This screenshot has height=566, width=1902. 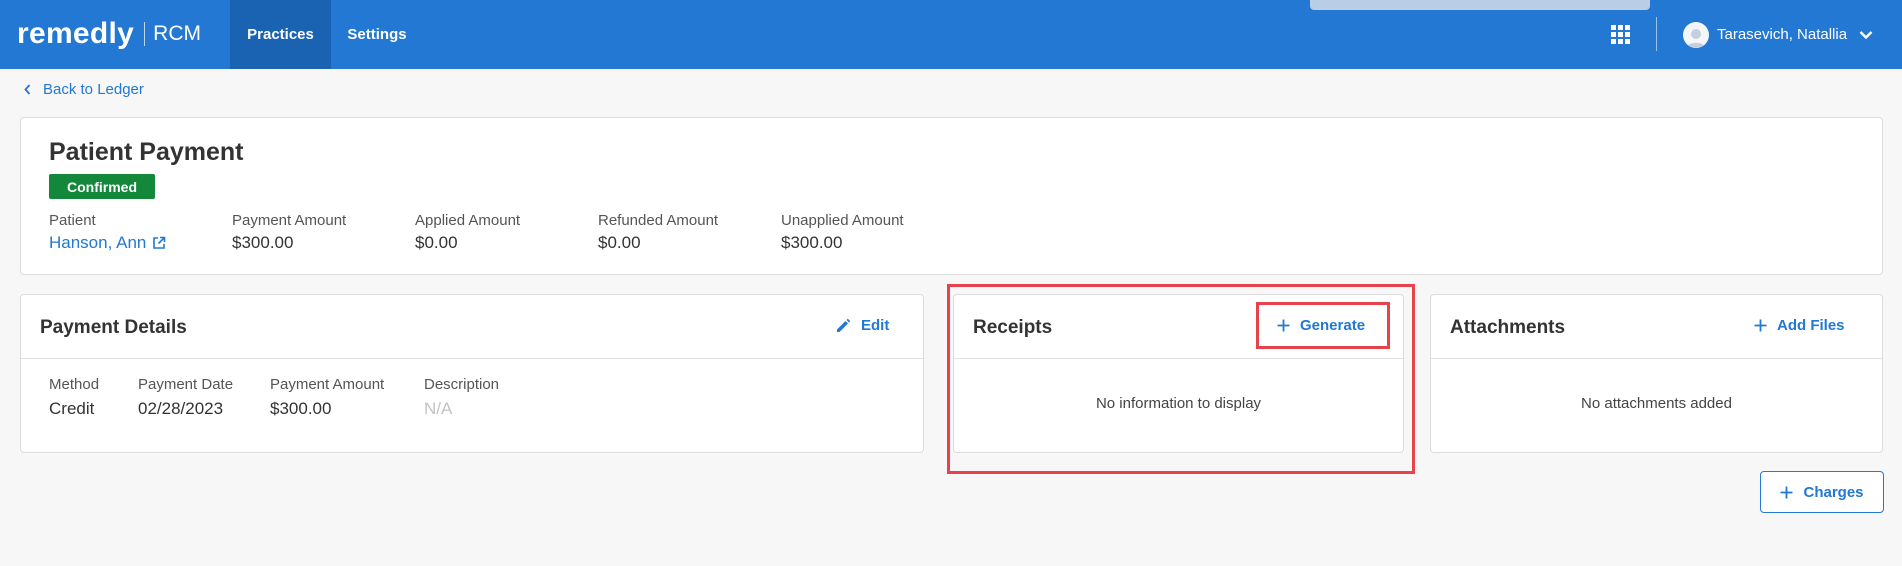 I want to click on app-logo: remedly RCM, so click(x=109, y=34).